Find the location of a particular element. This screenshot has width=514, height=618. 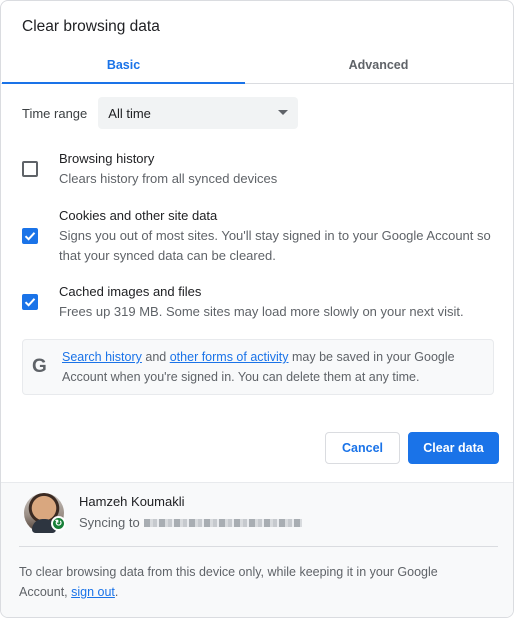

dialog-title: Clear browsing data is located at coordinates (91, 26).